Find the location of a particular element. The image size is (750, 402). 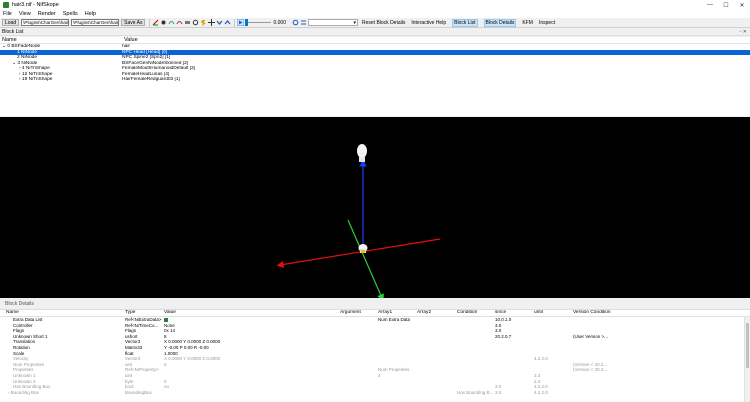

menu-help: Help is located at coordinates (90, 14).